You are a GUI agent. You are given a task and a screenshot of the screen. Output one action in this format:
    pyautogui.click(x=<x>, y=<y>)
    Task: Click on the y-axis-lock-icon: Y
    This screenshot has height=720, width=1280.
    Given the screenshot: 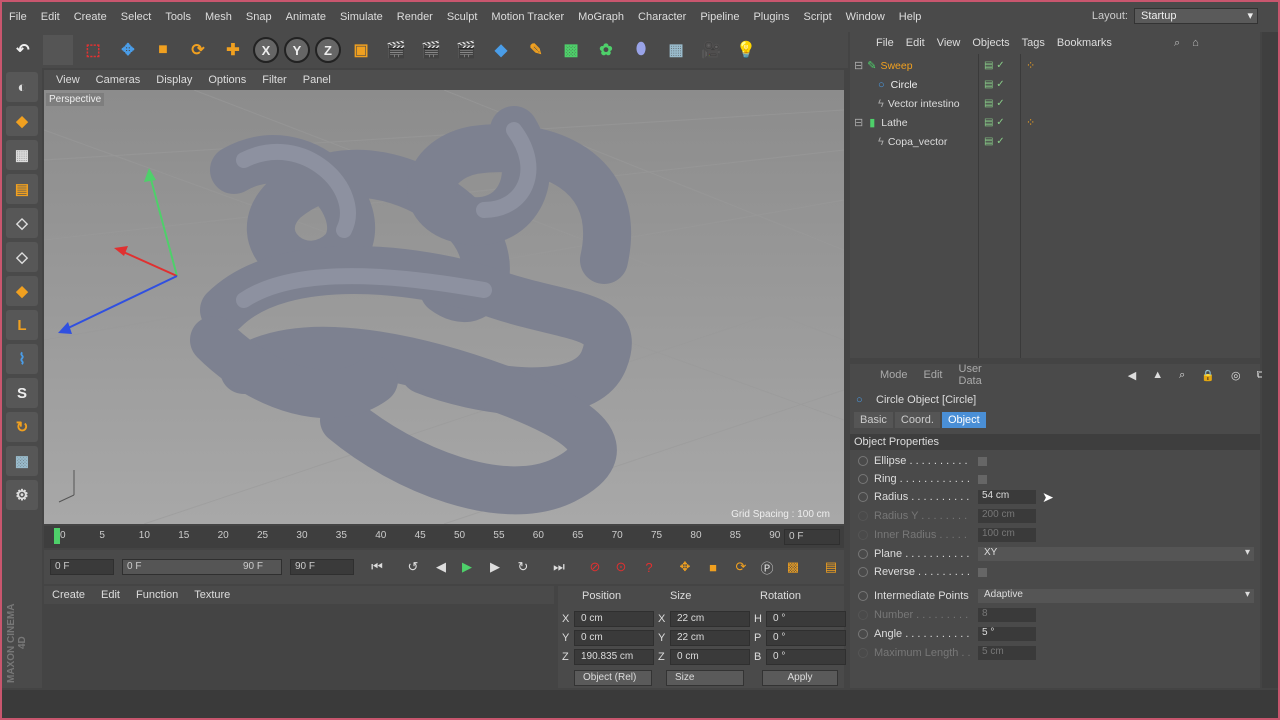 What is the action you would take?
    pyautogui.click(x=297, y=50)
    